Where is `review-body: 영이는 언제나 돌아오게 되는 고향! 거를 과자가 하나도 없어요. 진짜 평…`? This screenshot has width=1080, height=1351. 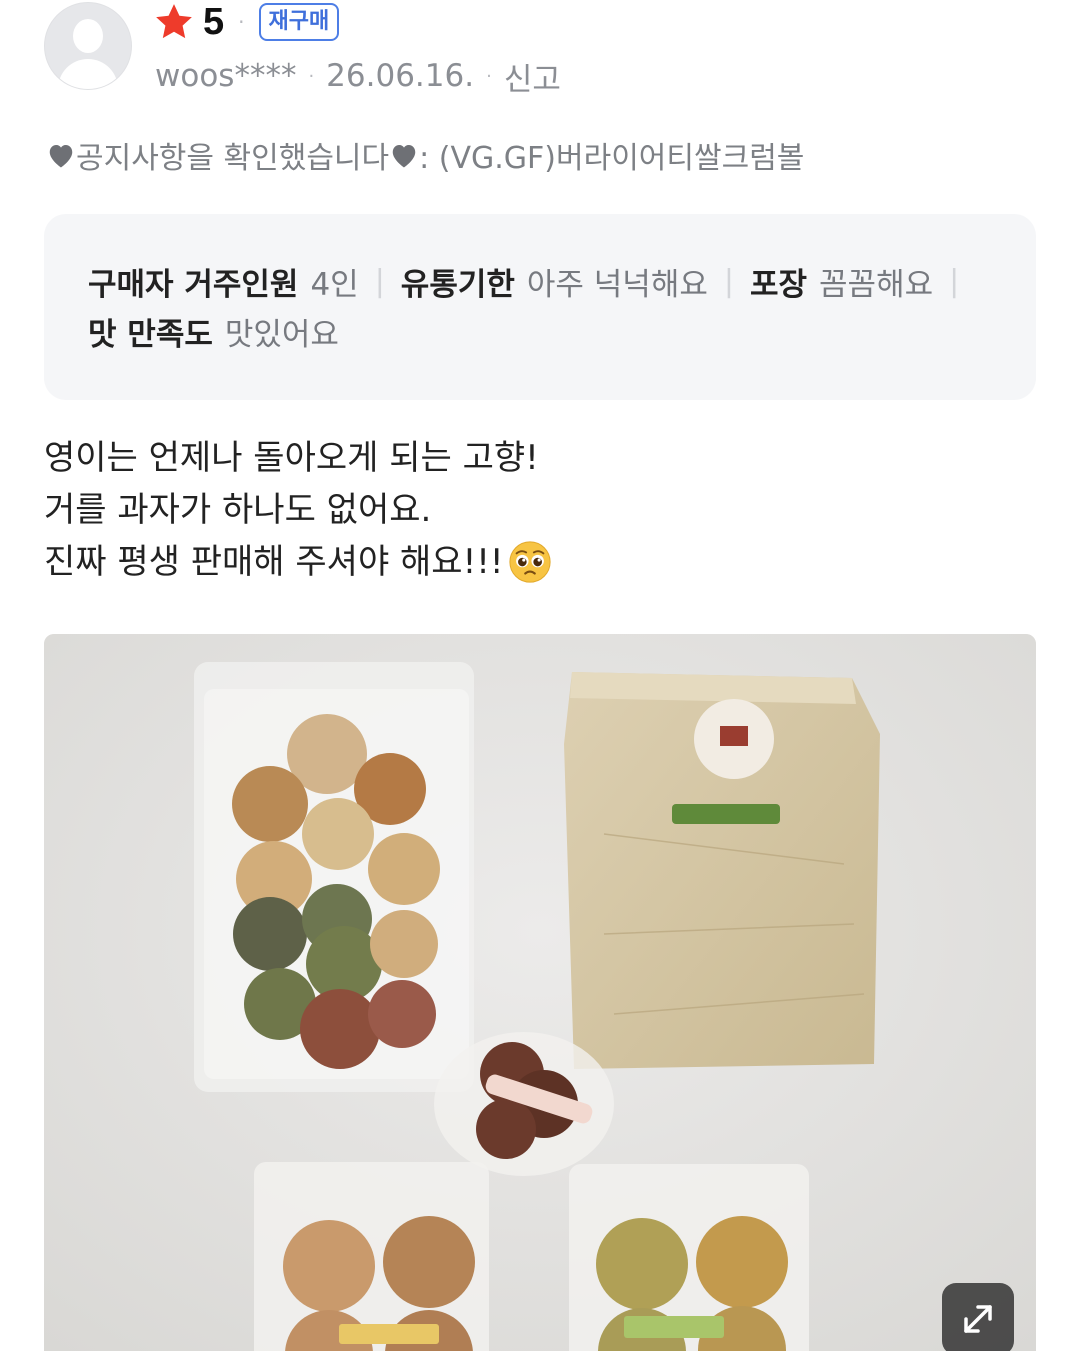
review-body: 영이는 언제나 돌아오게 되는 고향! 거를 과자가 하나도 없어요. 진짜 평… is located at coordinates (298, 510).